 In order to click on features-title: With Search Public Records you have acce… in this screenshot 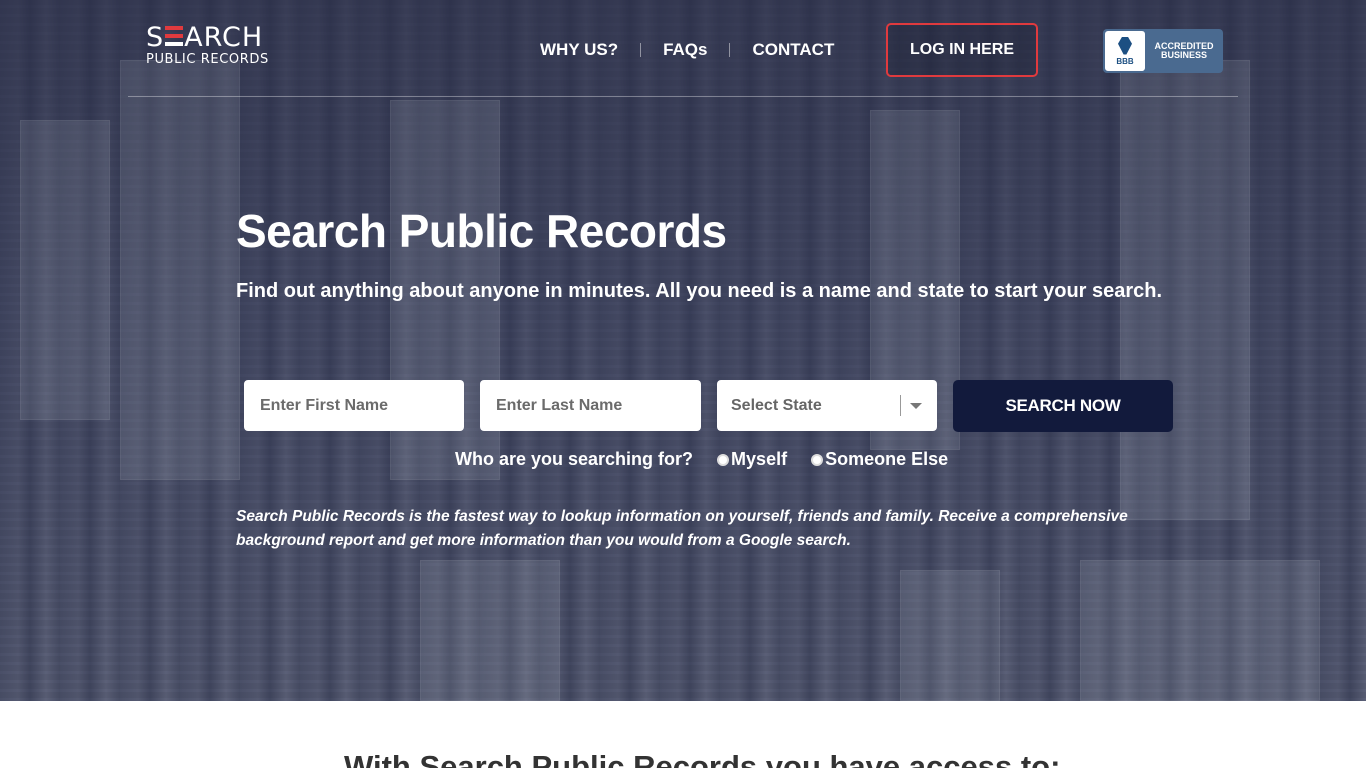, I will do `click(702, 758)`.